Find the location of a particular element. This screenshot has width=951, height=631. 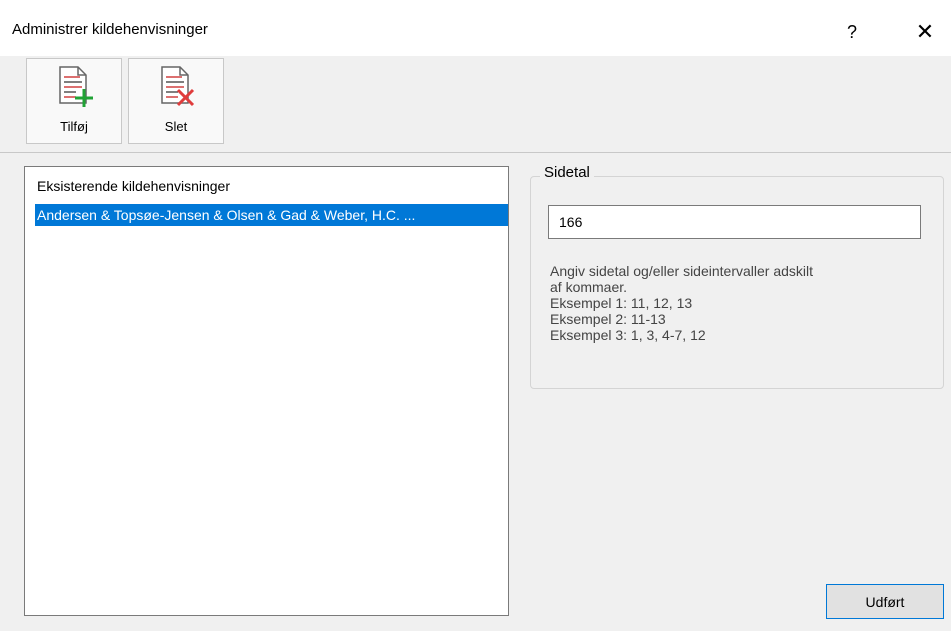

title-bar: Administrer kildehenvisninger ? ✕ is located at coordinates (475, 28).